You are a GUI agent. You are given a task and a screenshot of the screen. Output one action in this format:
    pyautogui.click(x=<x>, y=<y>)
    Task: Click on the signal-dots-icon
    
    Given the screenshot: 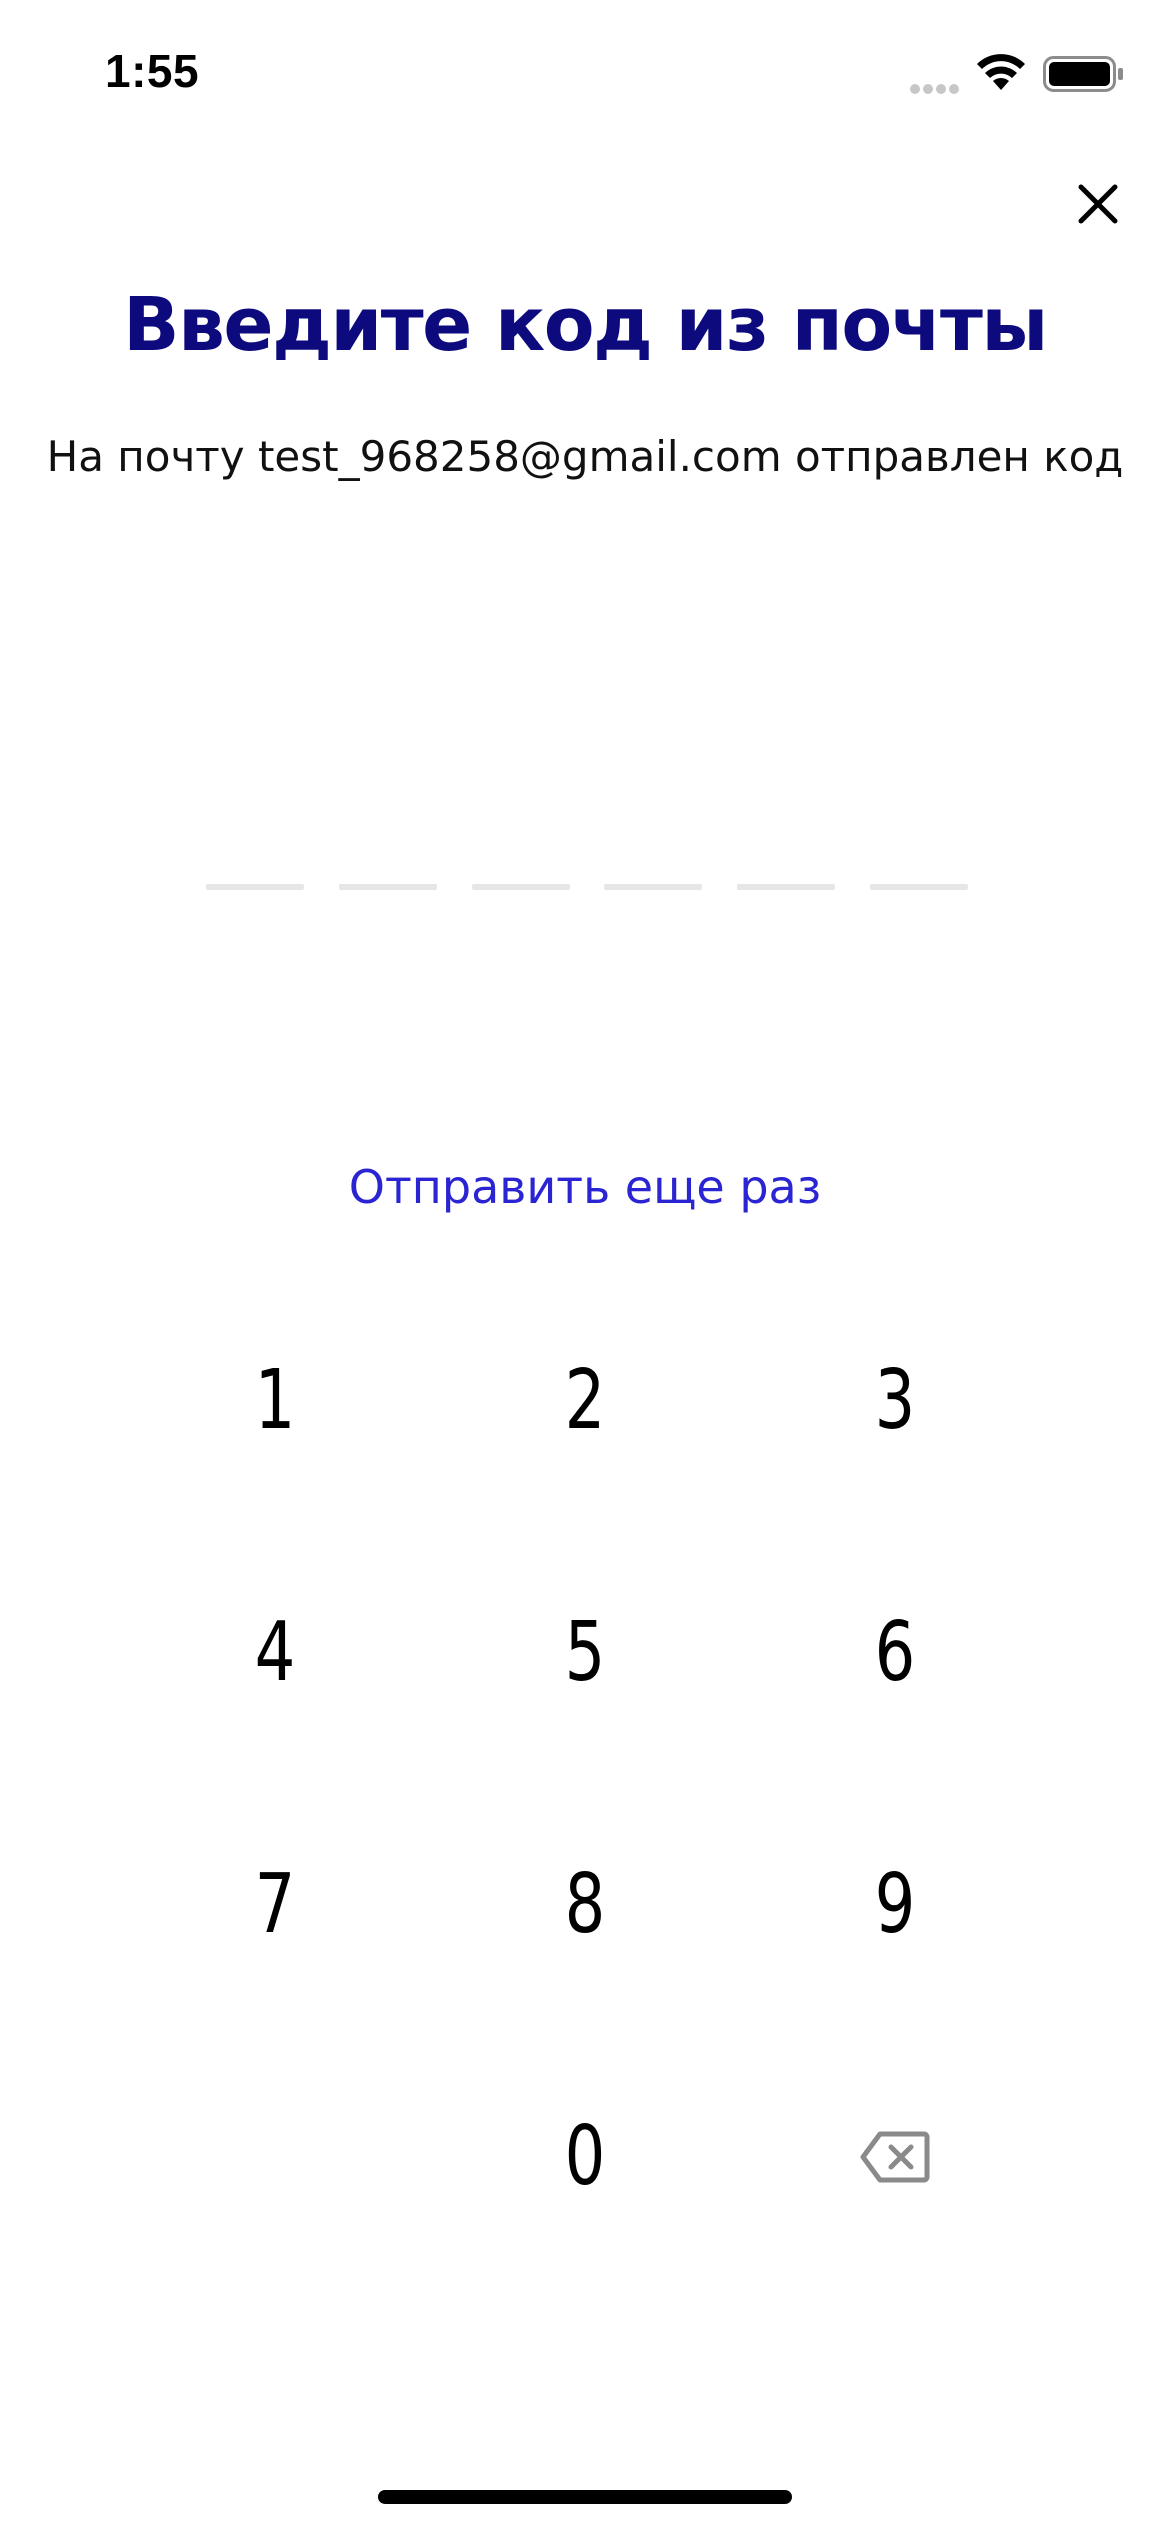 What is the action you would take?
    pyautogui.click(x=935, y=91)
    